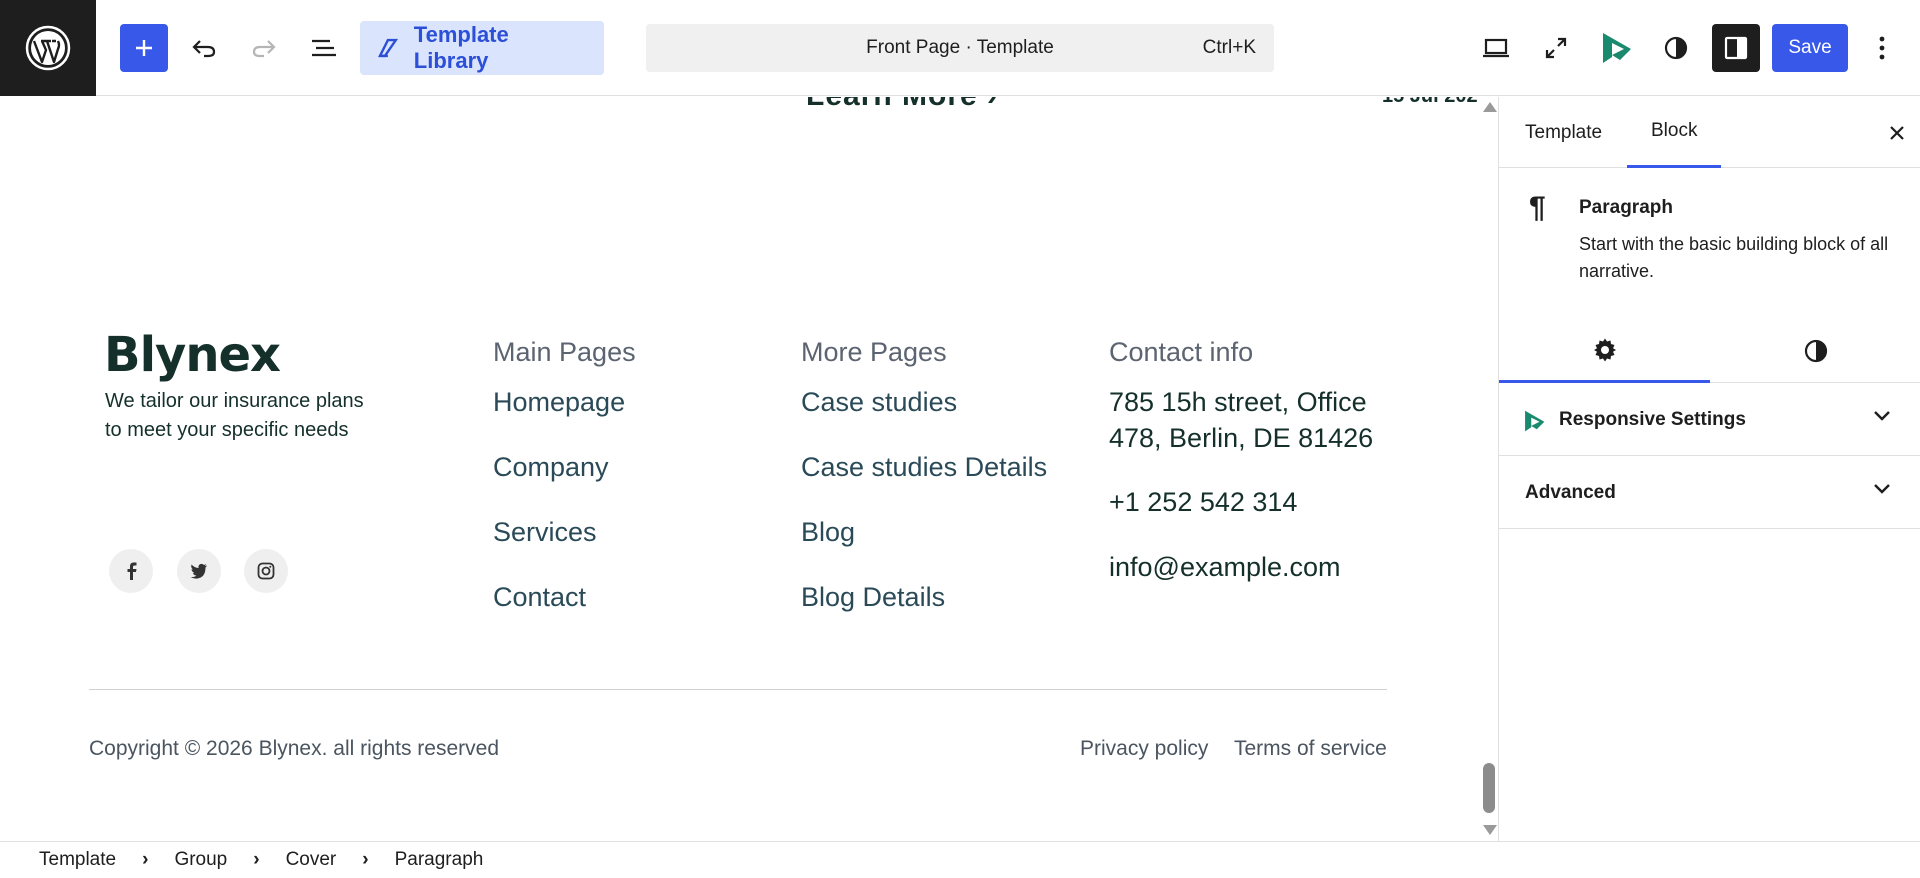 The width and height of the screenshot is (1920, 878). Describe the element at coordinates (1563, 132) in the screenshot. I see `tab-template: Template` at that location.